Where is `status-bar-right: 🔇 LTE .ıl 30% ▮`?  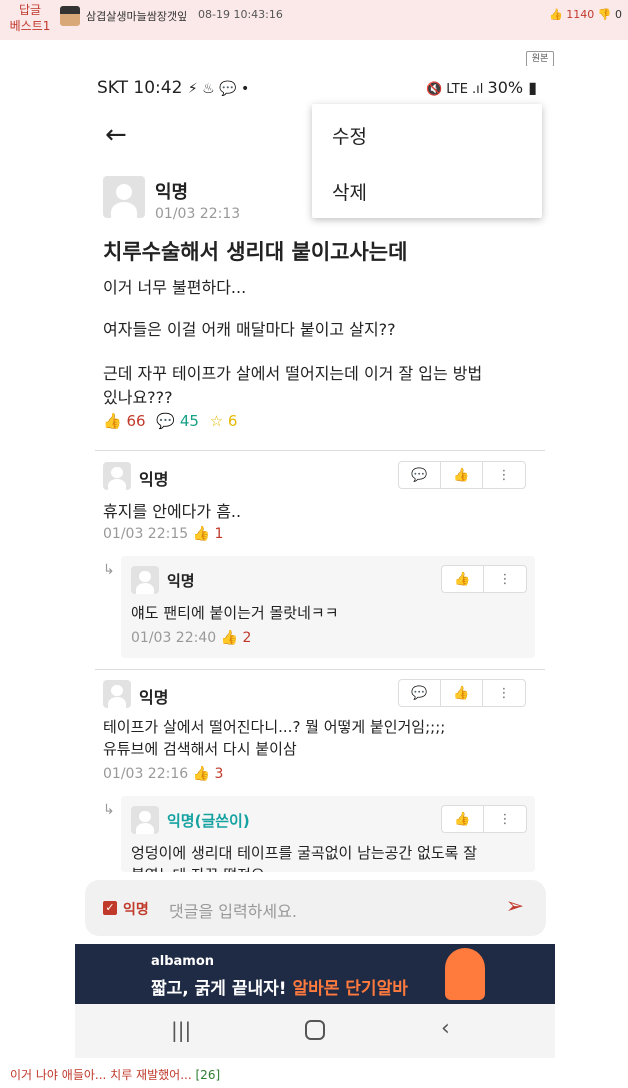
status-bar-right: 🔇 LTE .ıl 30% ▮ is located at coordinates (481, 87).